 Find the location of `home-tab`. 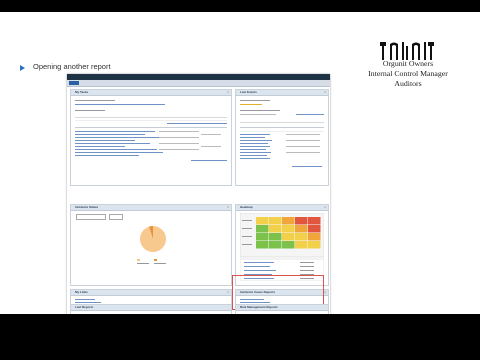

home-tab is located at coordinates (74, 83).